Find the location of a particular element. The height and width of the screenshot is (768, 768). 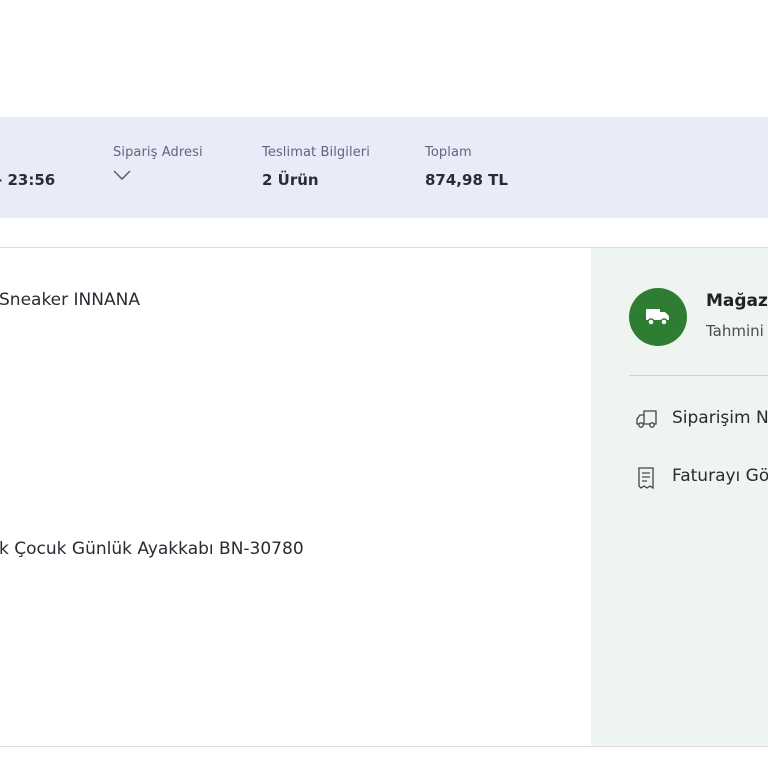

panel-divider is located at coordinates (698, 375).